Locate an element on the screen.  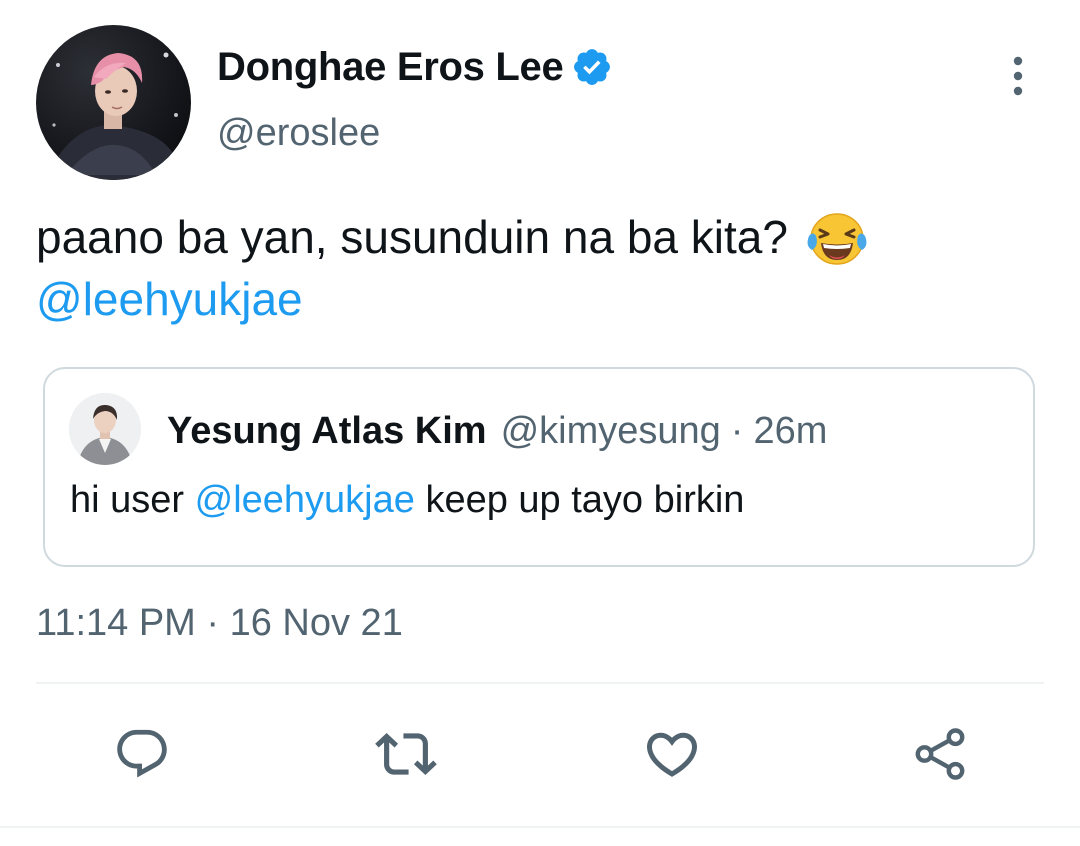
divider is located at coordinates (540, 683).